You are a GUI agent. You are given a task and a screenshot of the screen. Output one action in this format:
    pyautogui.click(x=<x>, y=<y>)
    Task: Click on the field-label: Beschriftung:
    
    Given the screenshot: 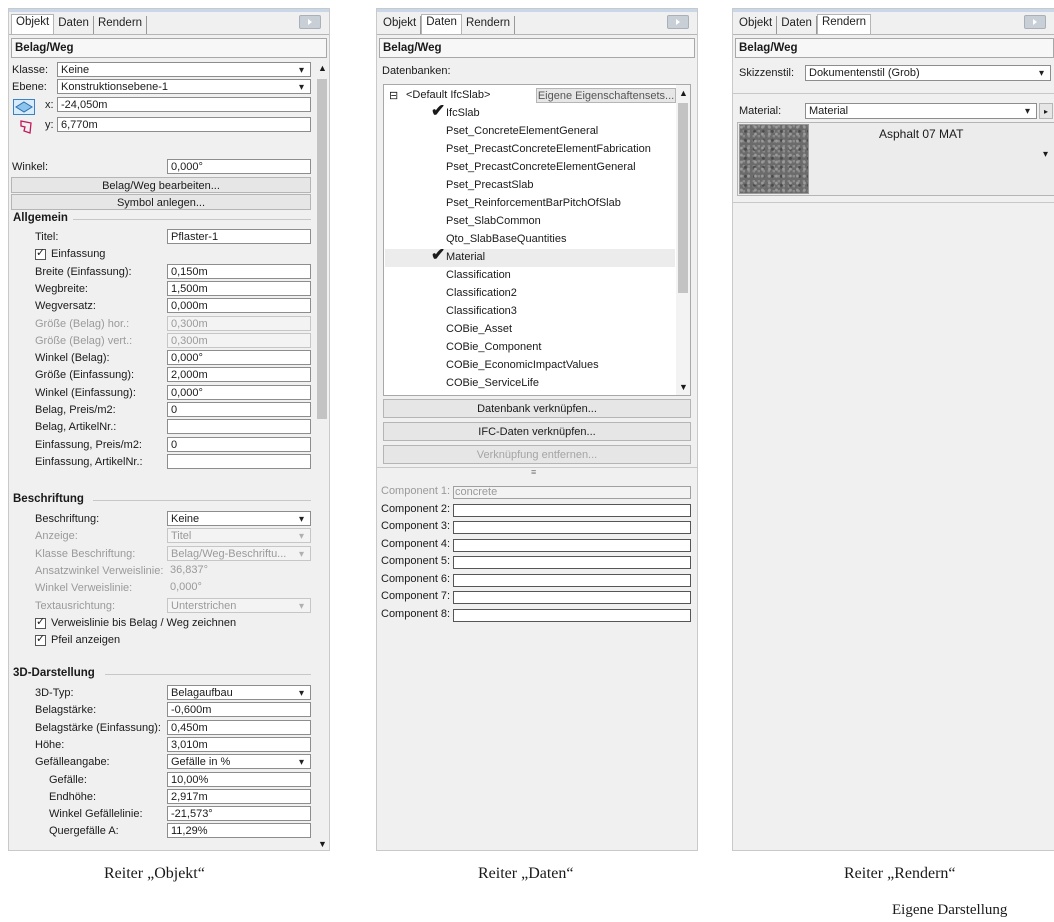 What is the action you would take?
    pyautogui.click(x=67, y=519)
    